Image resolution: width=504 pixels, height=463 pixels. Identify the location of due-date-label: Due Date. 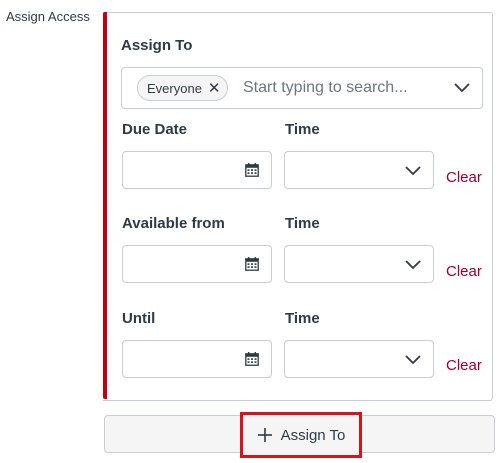
(155, 129).